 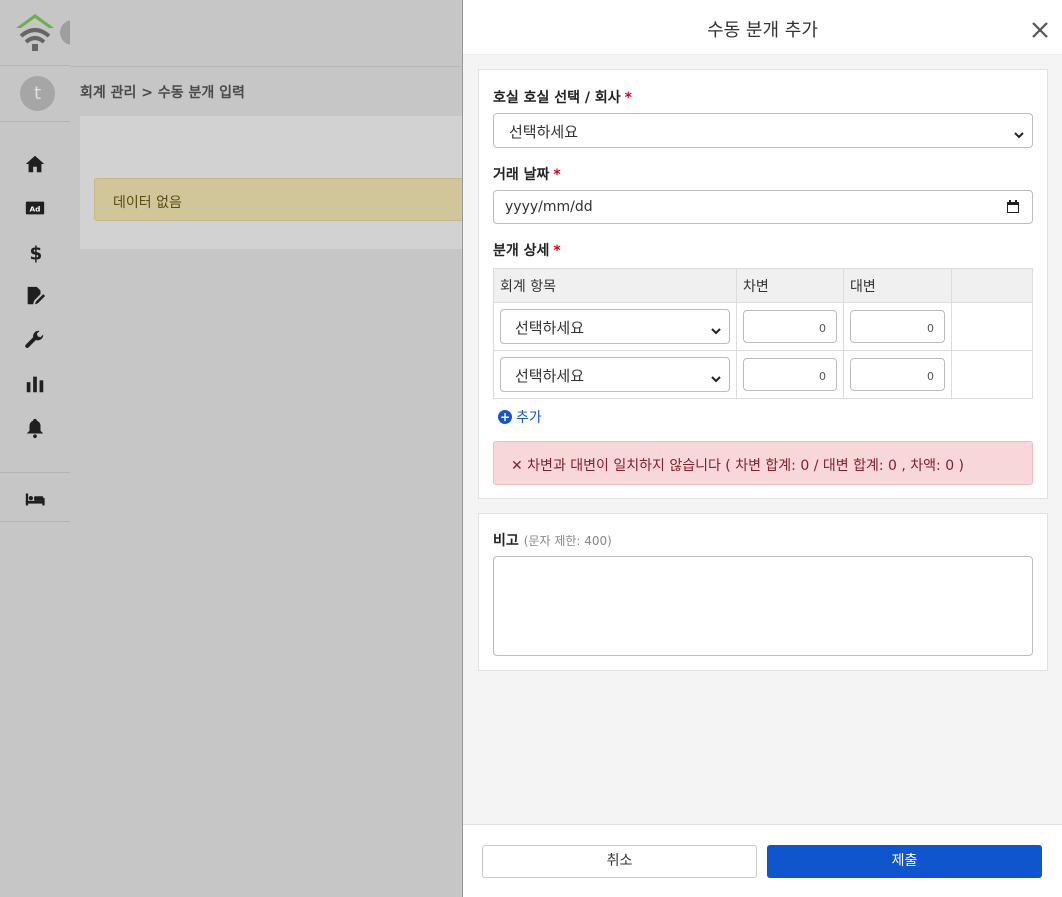 I want to click on journal-detail-table: 회계 항목 차변 대변 선택하세요 0 0 선택하세요 0 0, so click(x=763, y=333).